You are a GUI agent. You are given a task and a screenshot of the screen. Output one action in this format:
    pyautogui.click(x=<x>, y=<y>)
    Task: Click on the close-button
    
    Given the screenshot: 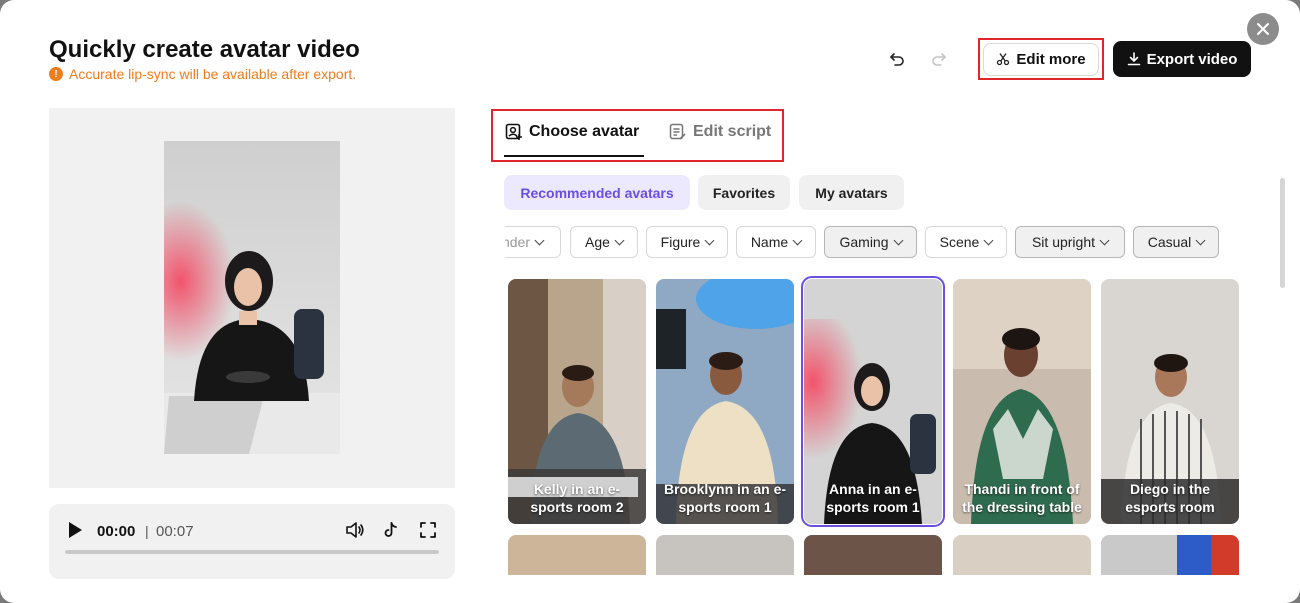 What is the action you would take?
    pyautogui.click(x=1263, y=29)
    